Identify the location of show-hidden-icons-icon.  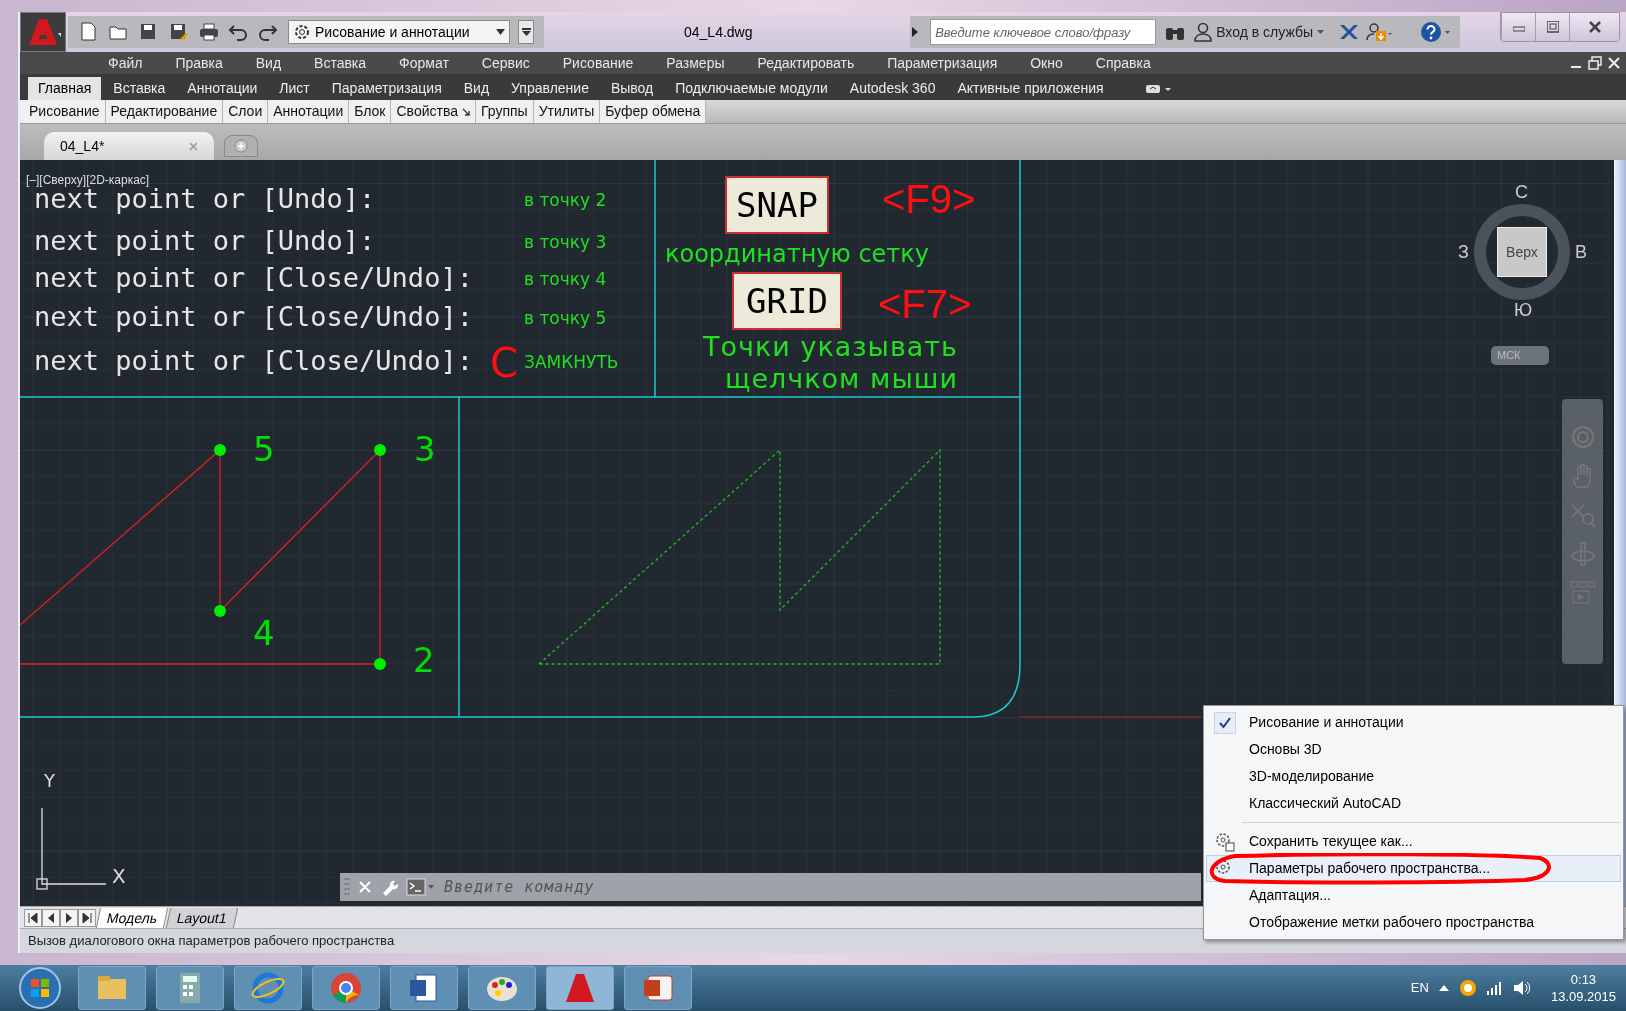
(1443, 988).